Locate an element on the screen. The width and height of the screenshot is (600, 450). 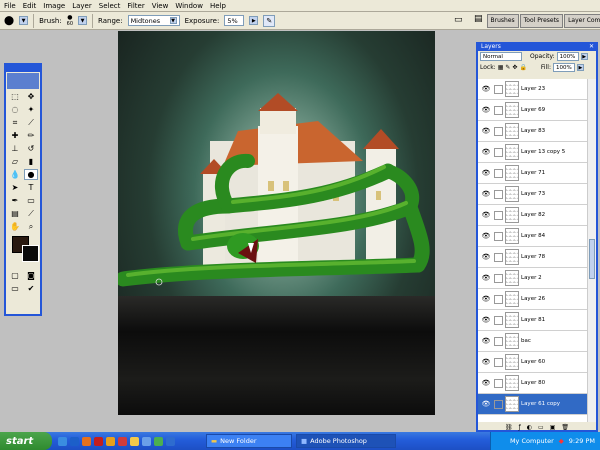
scroll-thumb is located at coordinates (592, 259).